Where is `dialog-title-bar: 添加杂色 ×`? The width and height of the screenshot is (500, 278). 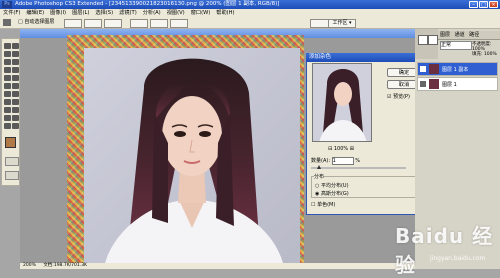 dialog-title-bar: 添加杂色 × is located at coordinates (366, 57).